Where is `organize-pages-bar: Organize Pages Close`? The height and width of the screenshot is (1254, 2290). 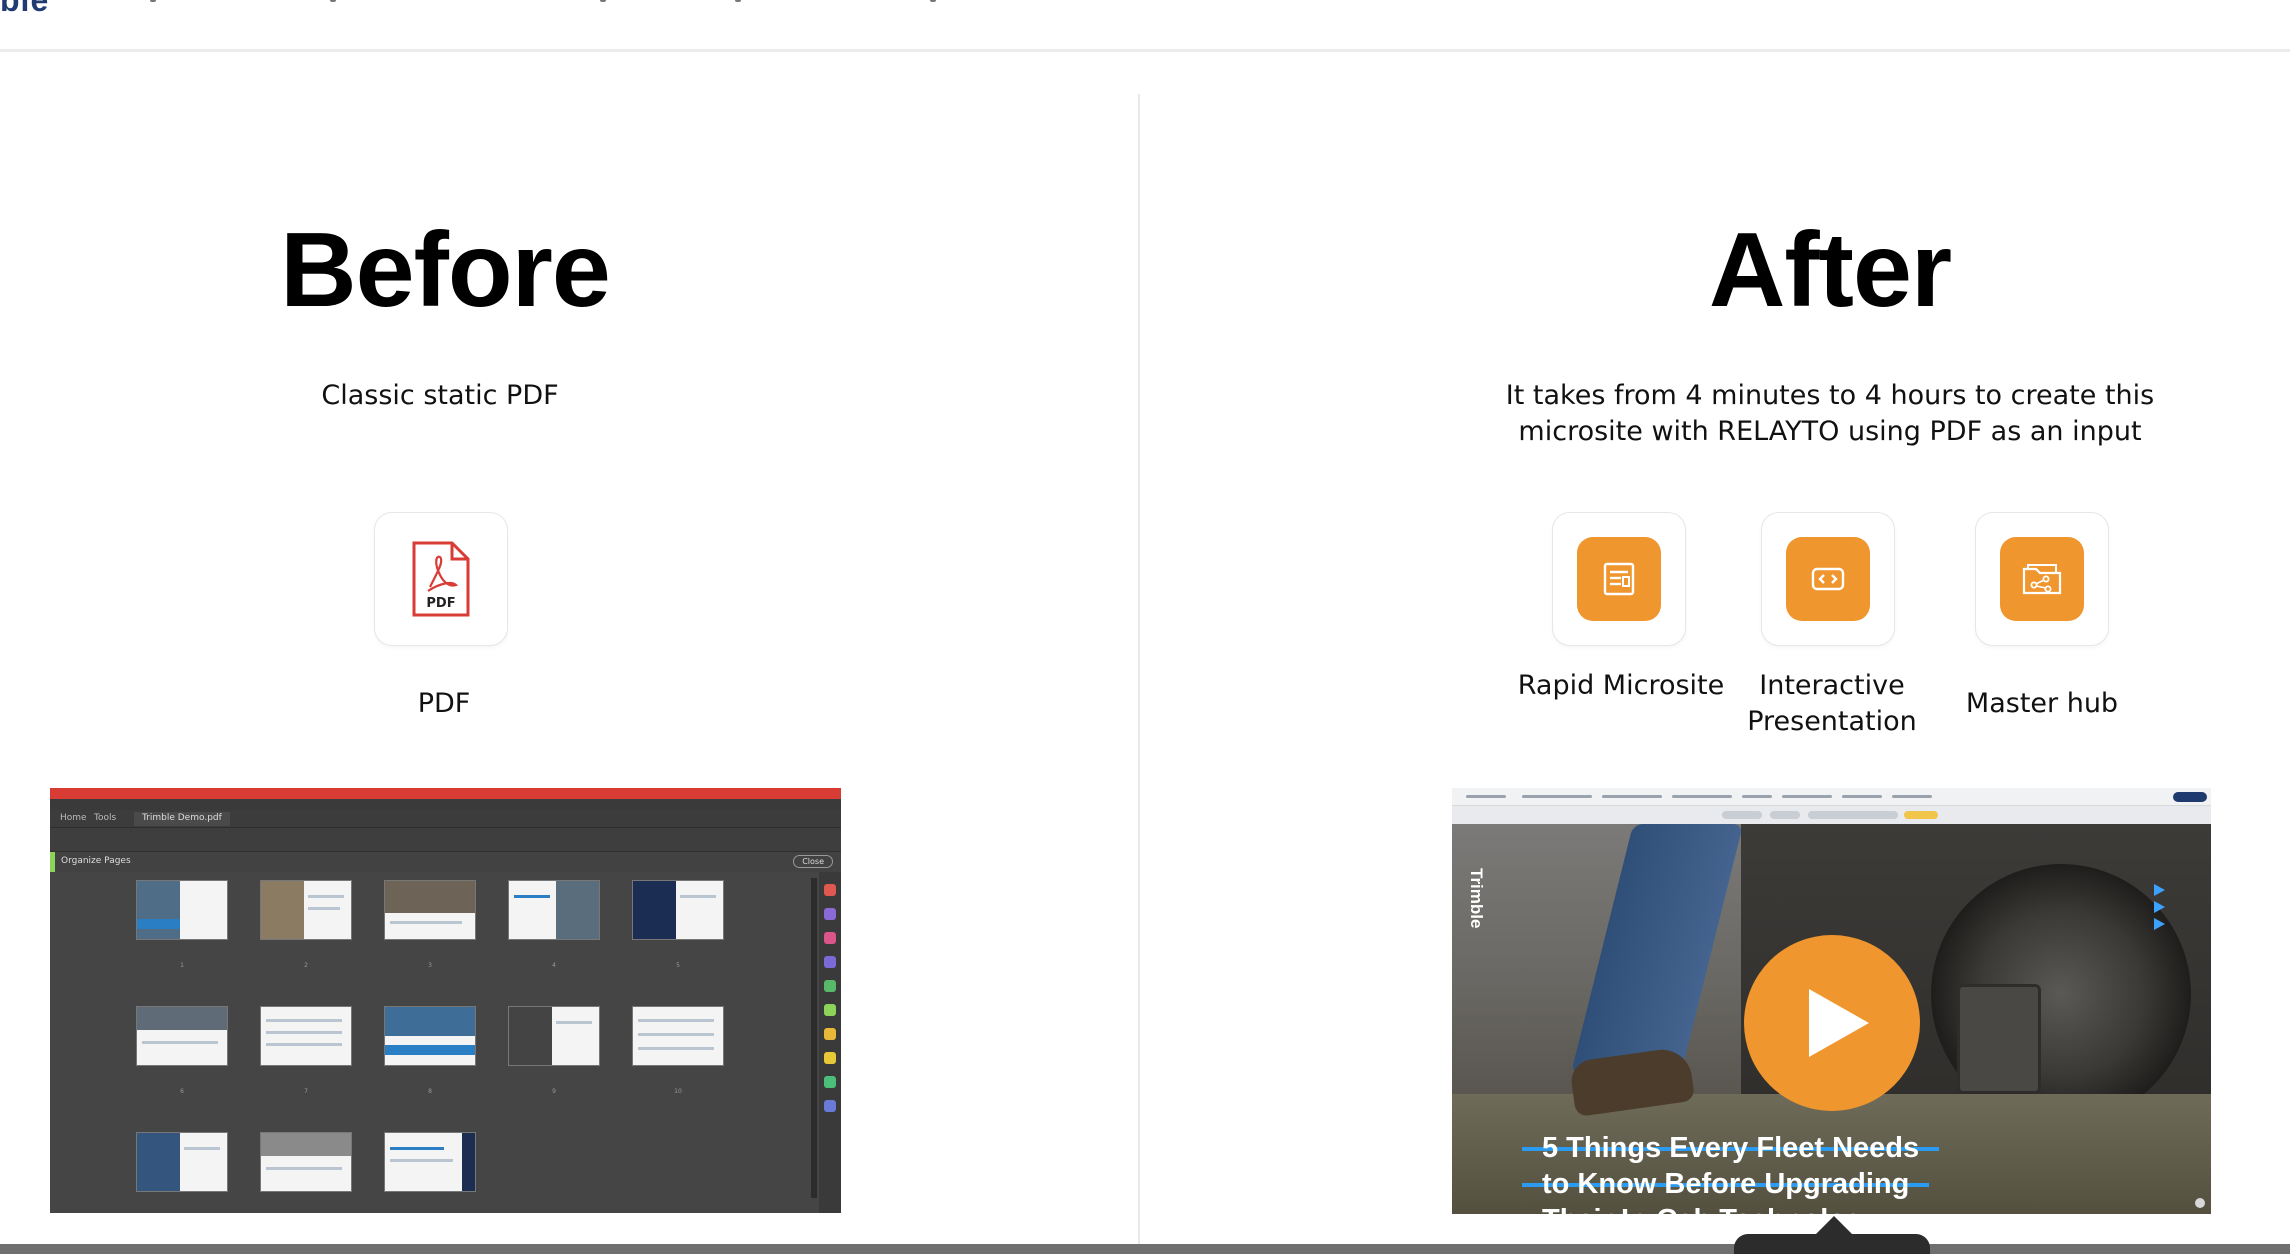
organize-pages-bar: Organize Pages Close is located at coordinates (445, 862).